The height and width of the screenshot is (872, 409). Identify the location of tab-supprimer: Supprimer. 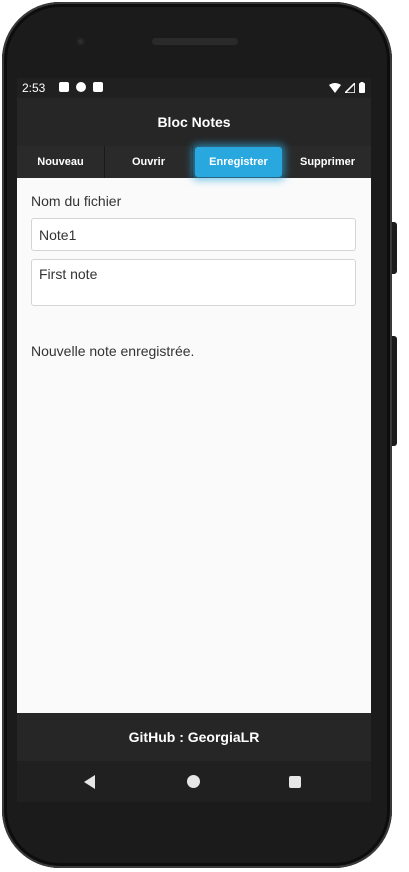
(327, 162).